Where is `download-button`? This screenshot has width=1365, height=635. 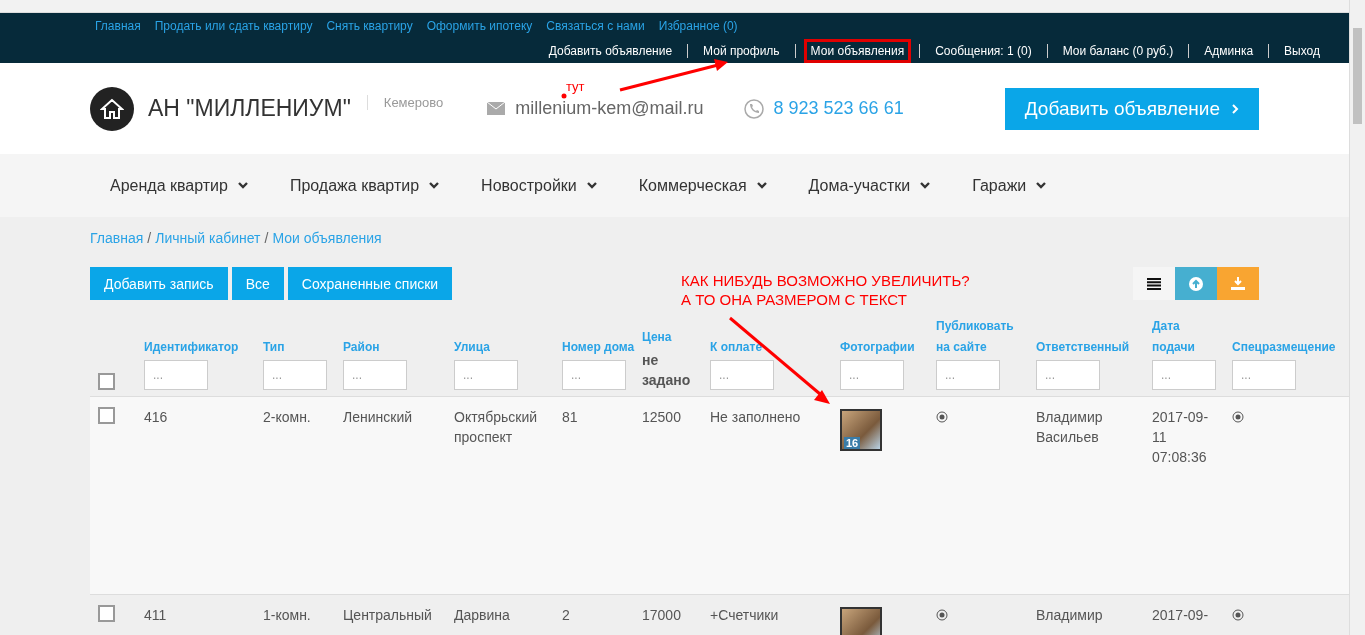 download-button is located at coordinates (1238, 283).